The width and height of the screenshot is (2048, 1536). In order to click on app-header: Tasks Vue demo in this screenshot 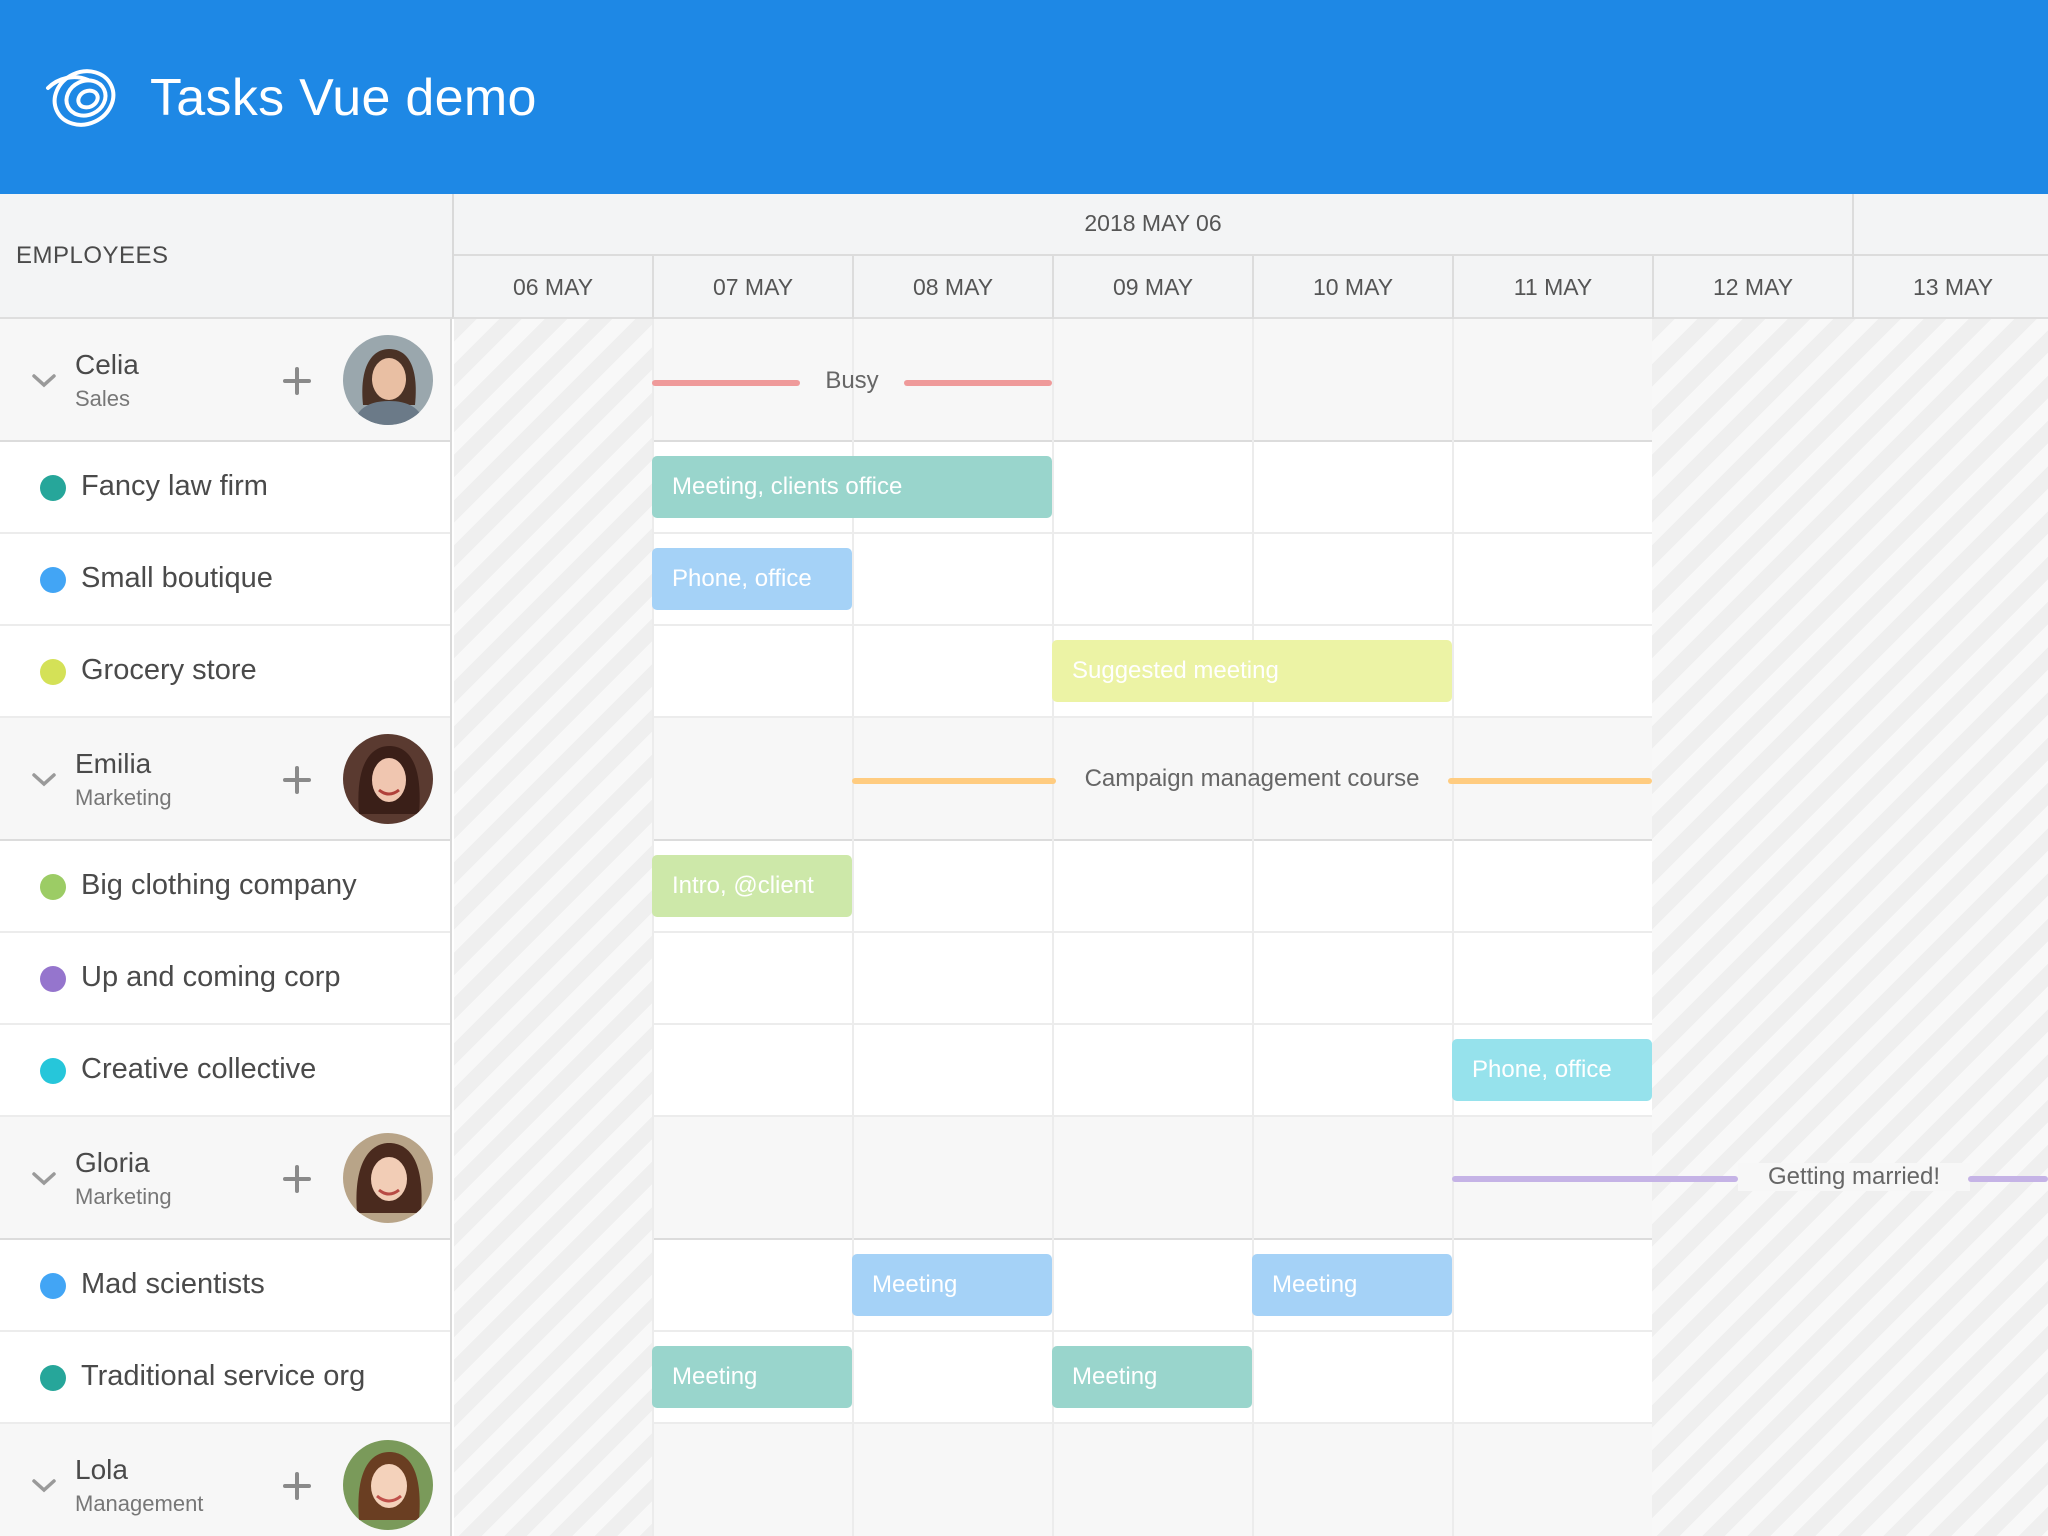, I will do `click(1024, 97)`.